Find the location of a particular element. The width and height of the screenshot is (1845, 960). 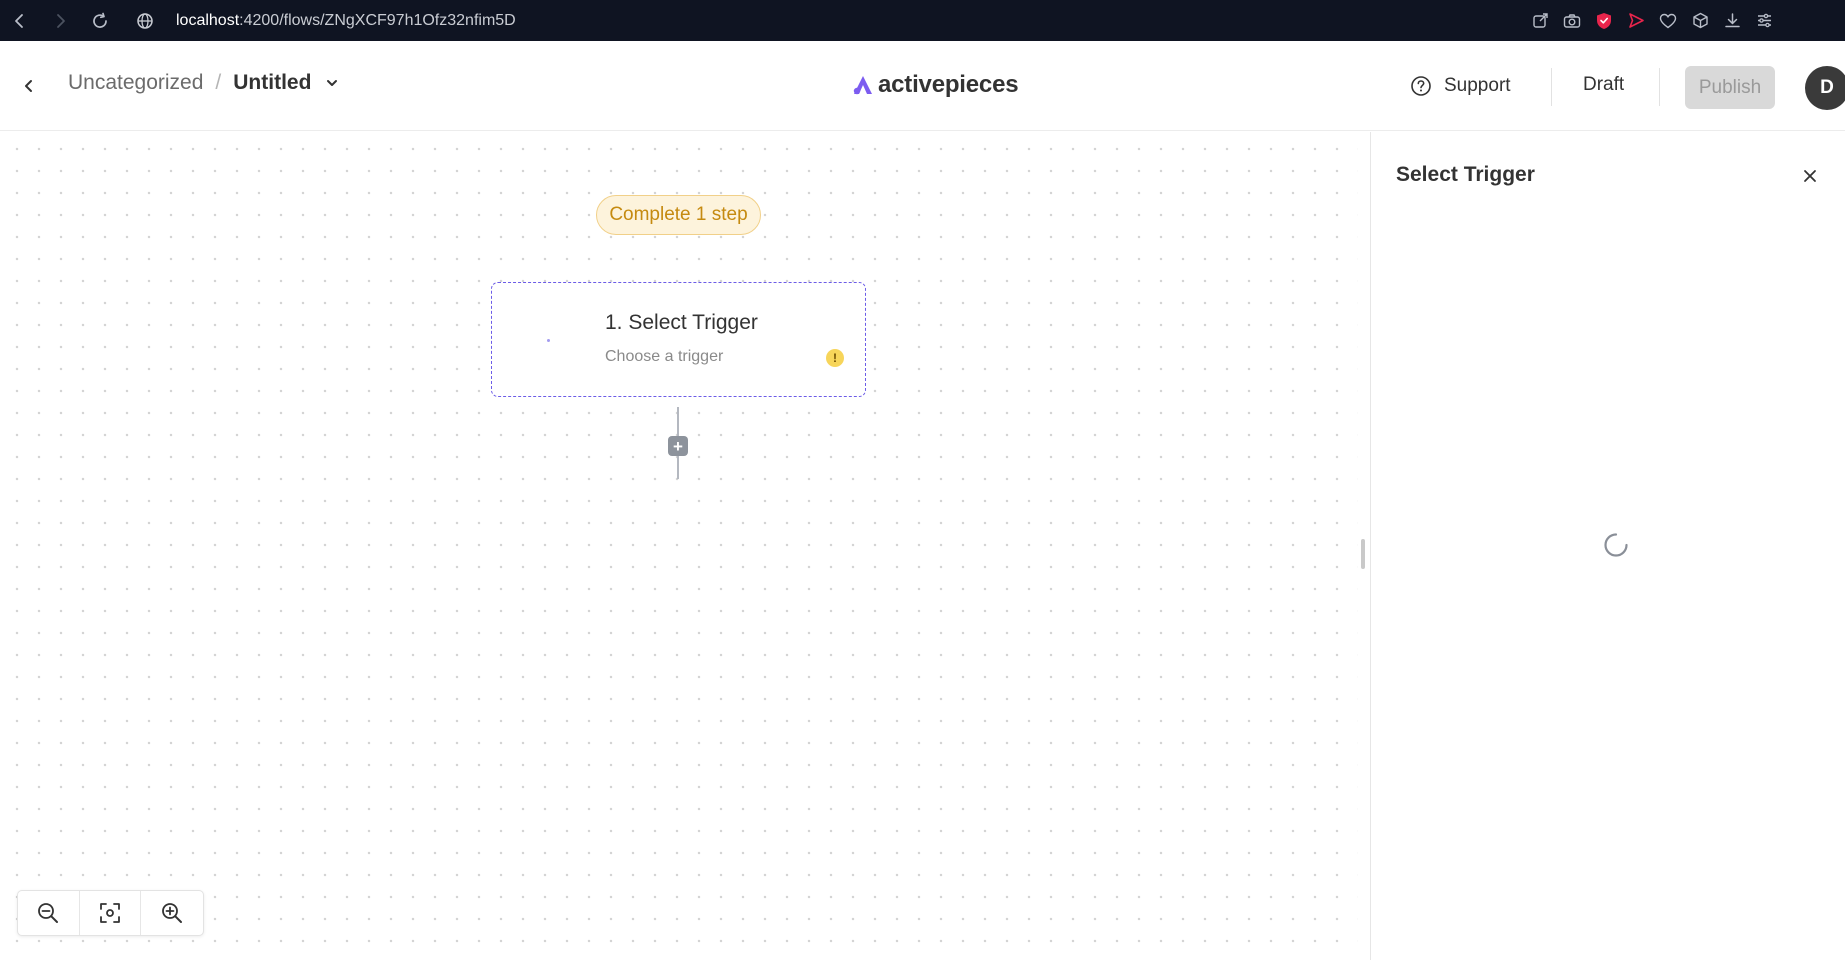

publish-button: Publish is located at coordinates (1730, 87).